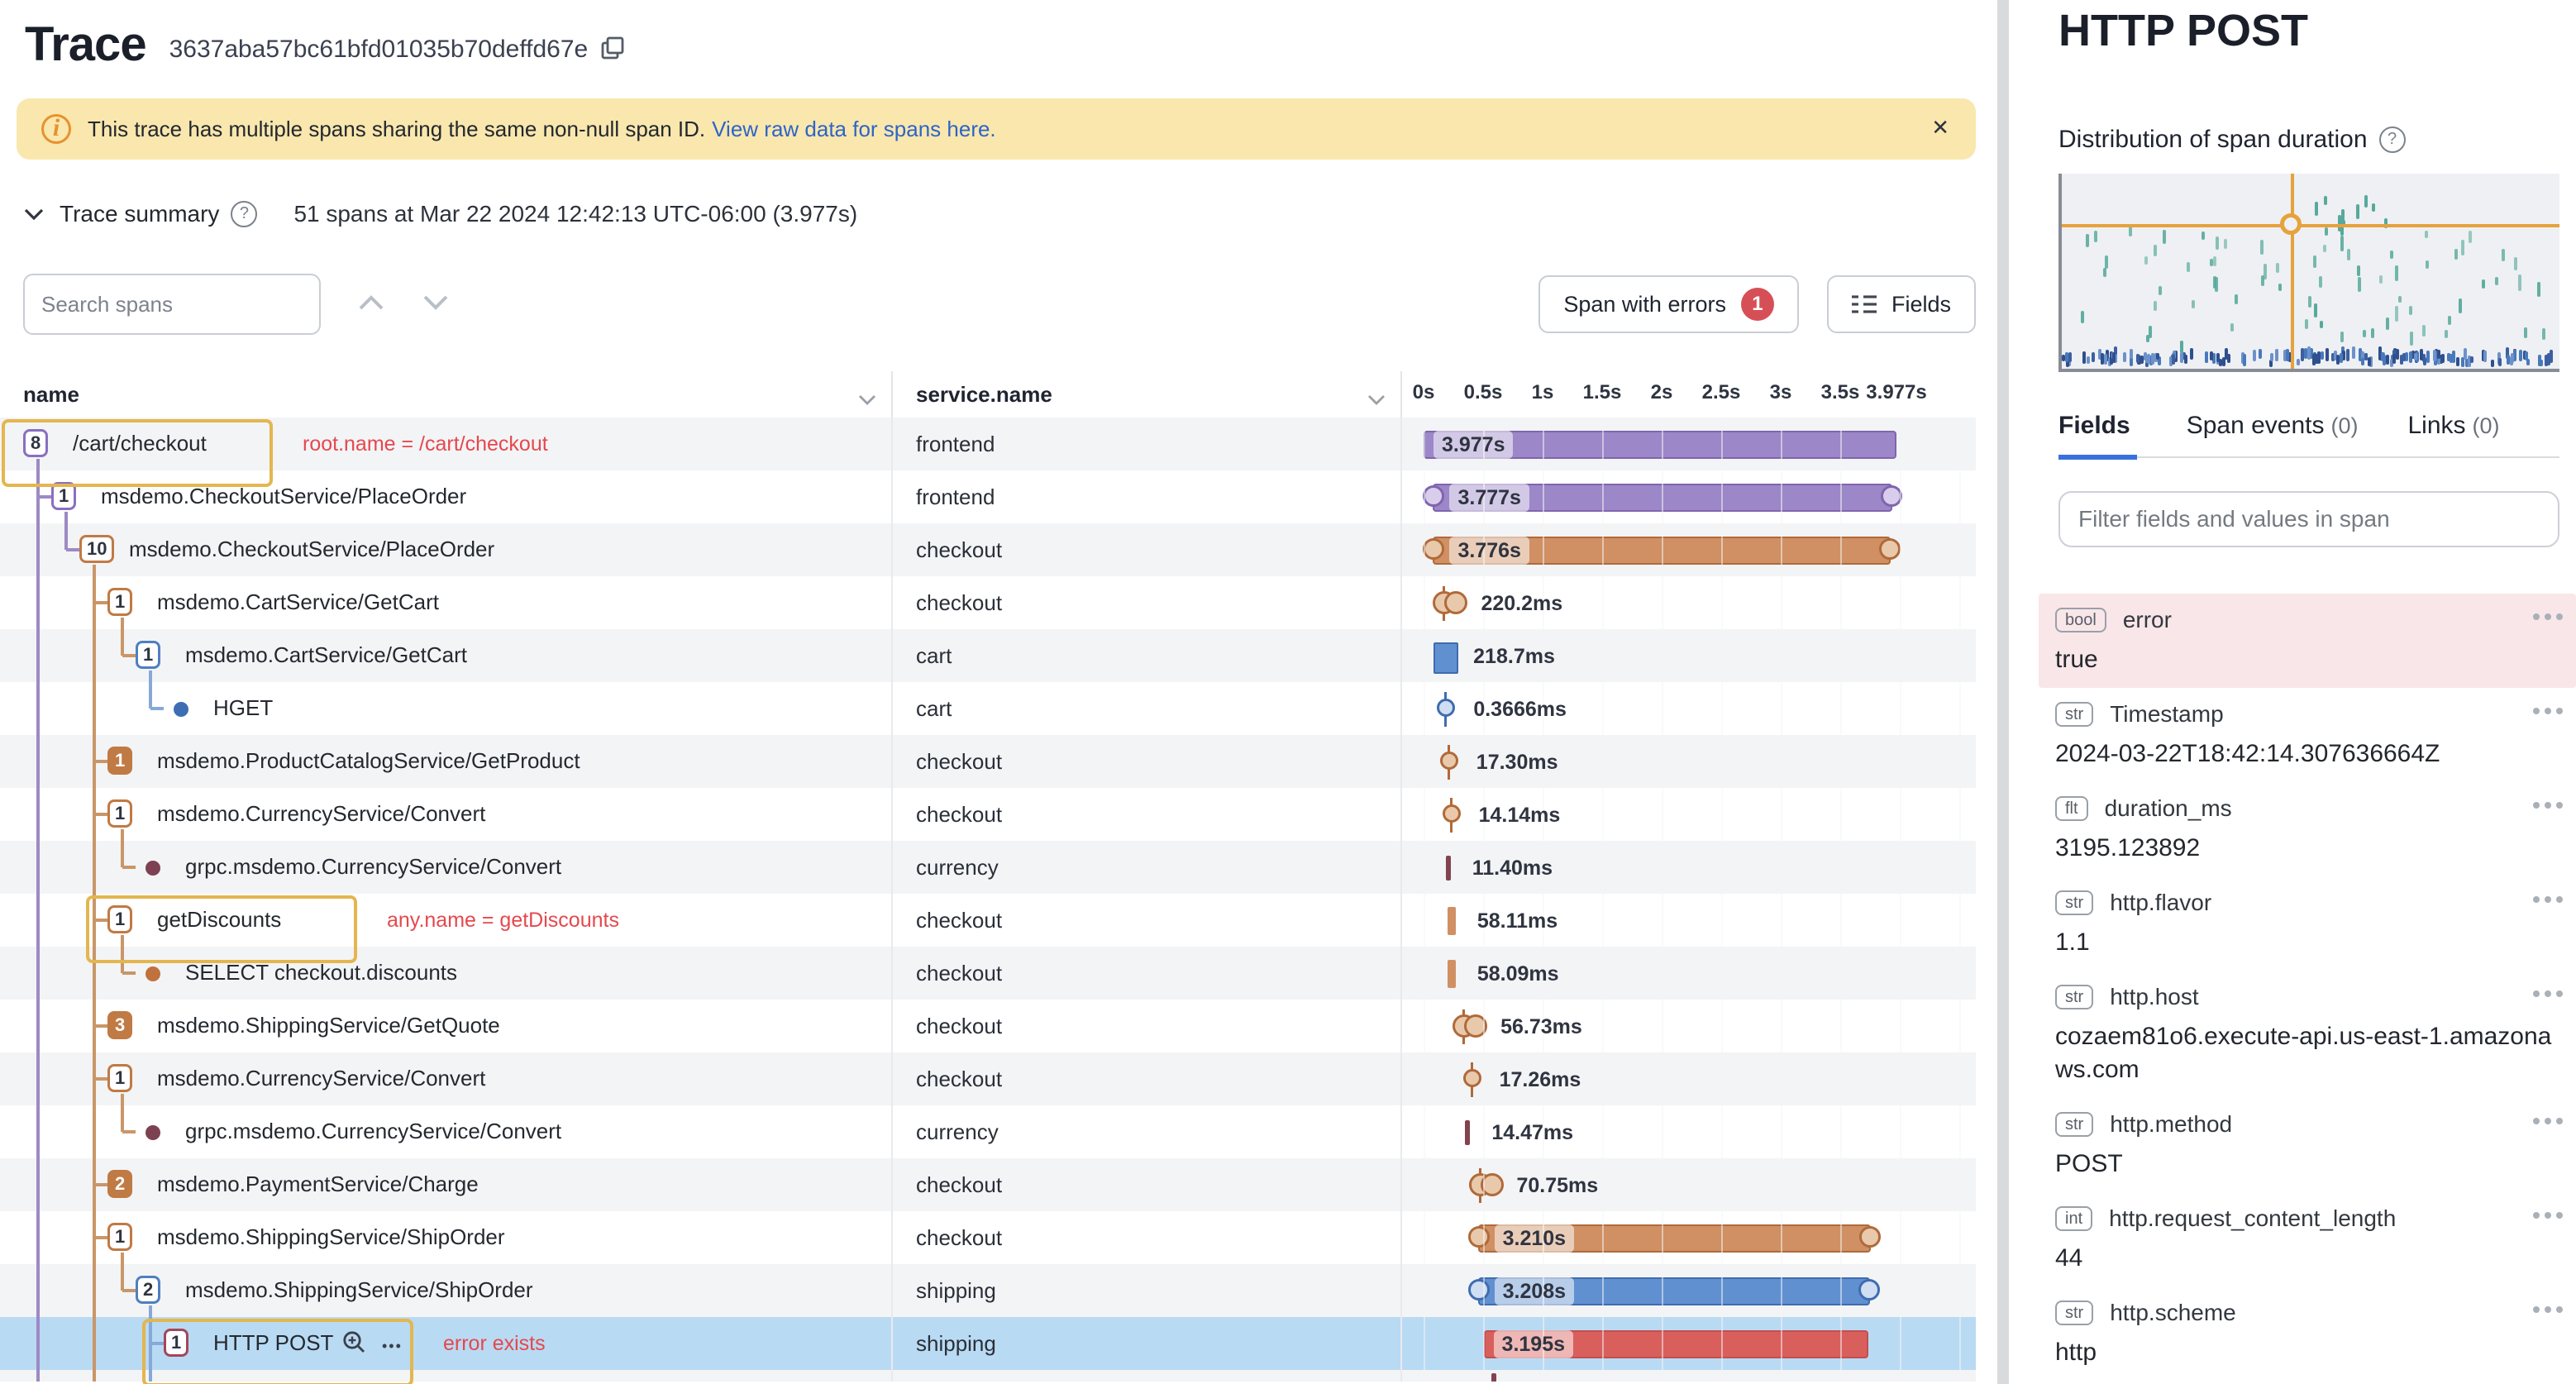 The height and width of the screenshot is (1384, 2576). I want to click on timeline-cell: 56.73ms, so click(1689, 1026).